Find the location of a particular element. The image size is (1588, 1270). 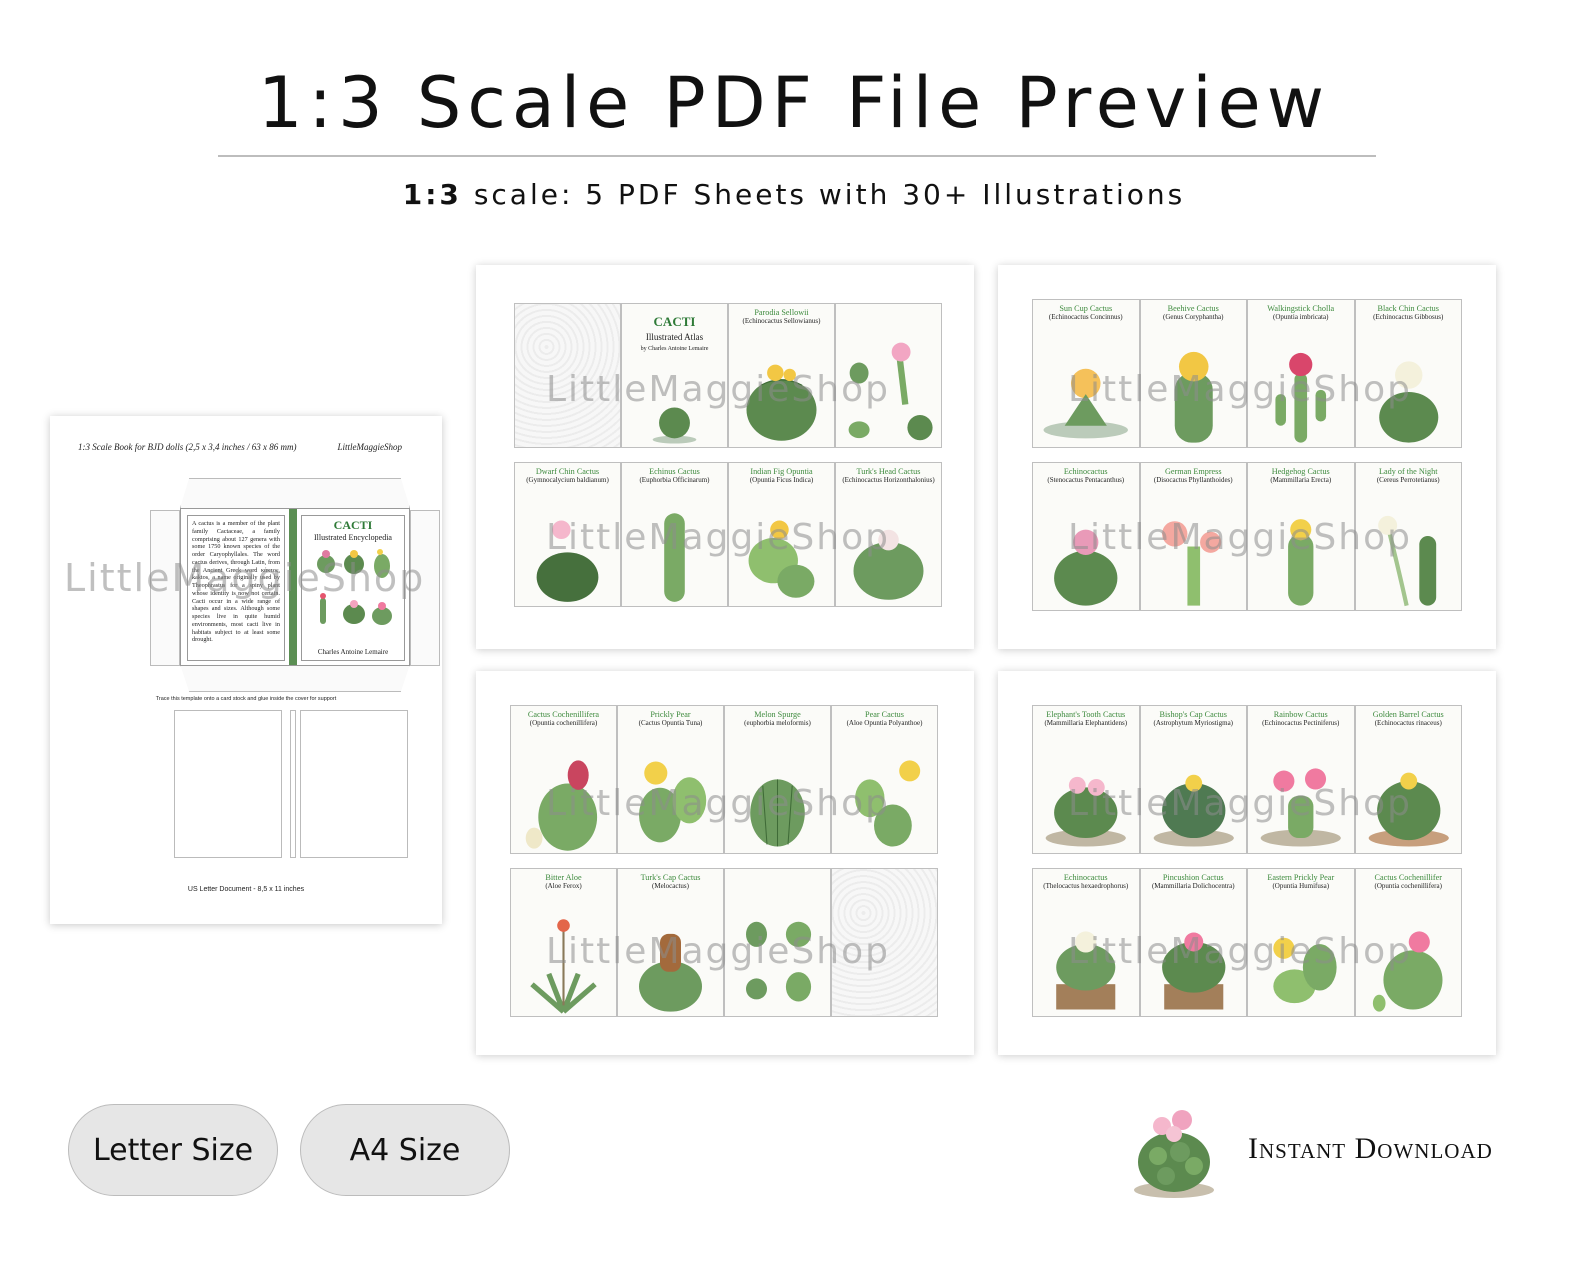

cactus-card-name: Lady of the Night is located at coordinates (1408, 471).